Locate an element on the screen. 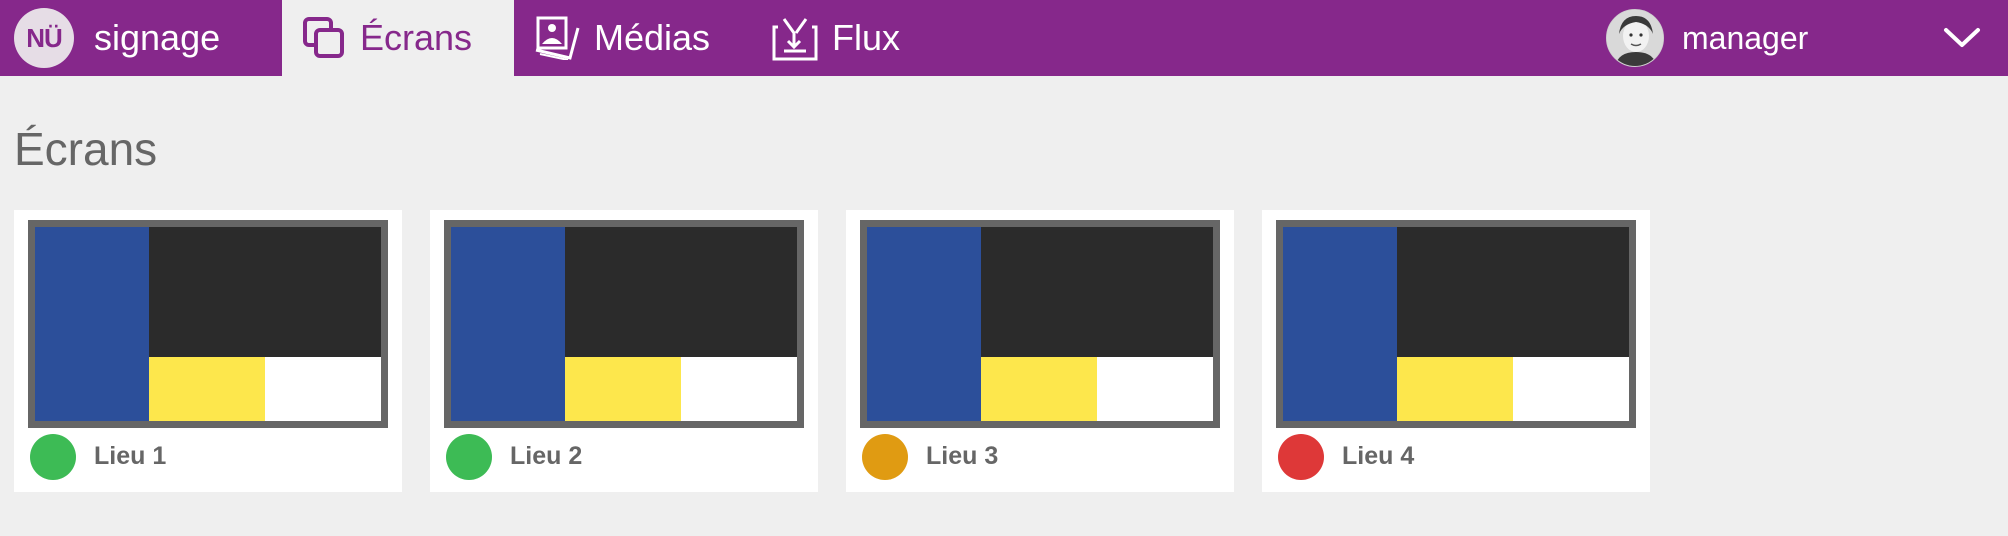 Image resolution: width=2008 pixels, height=536 pixels. screen-card-4: Lieu 4 is located at coordinates (1456, 351).